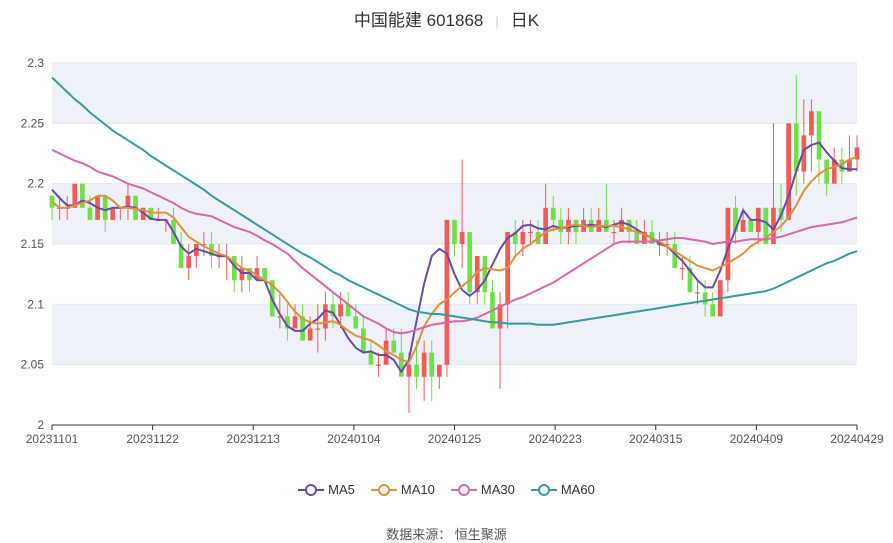  What do you see at coordinates (383, 489) in the screenshot?
I see `ma10-legend-icon` at bounding box center [383, 489].